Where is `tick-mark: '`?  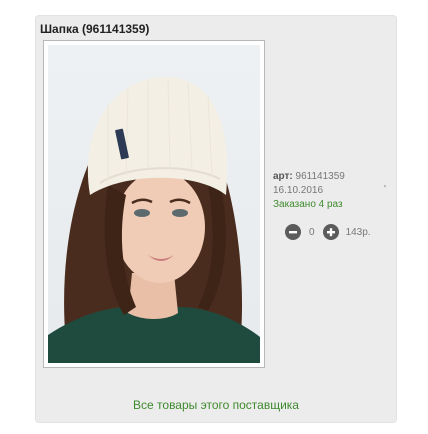
tick-mark: ' is located at coordinates (385, 189).